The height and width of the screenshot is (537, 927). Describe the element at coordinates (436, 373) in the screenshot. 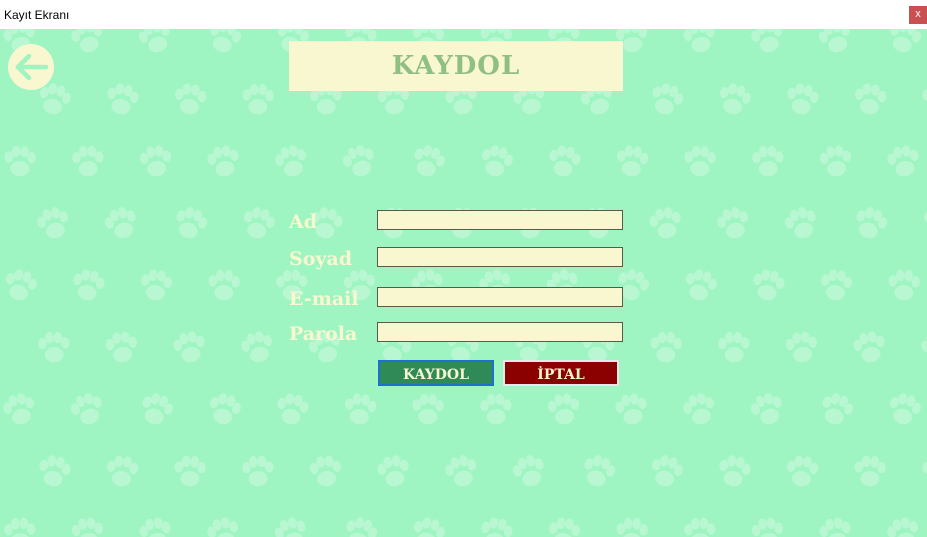

I see `save-button: KAYDOL` at that location.